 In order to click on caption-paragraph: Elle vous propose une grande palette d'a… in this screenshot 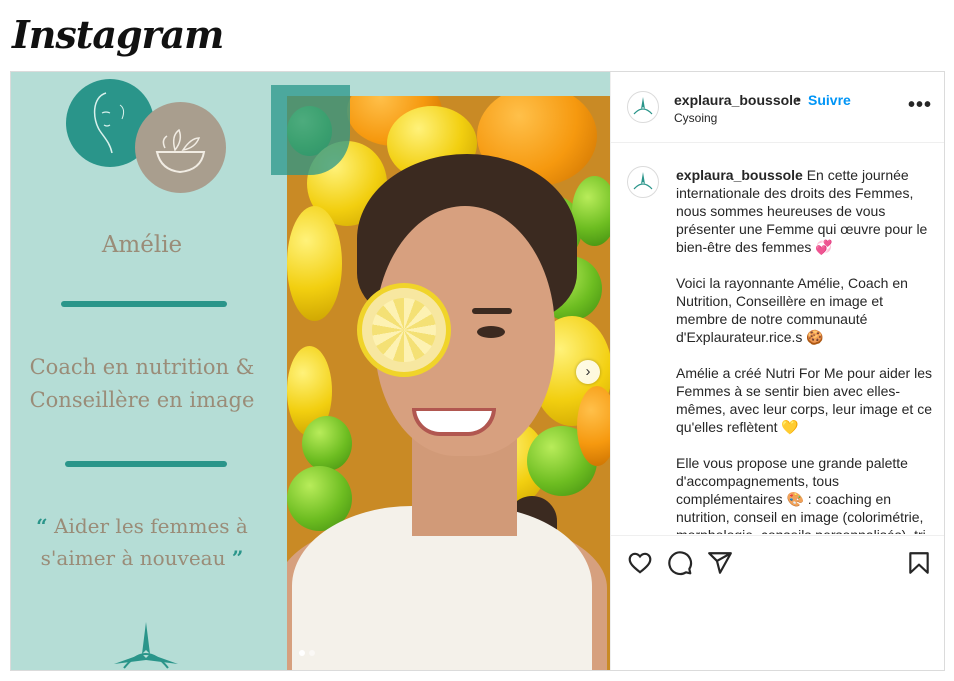, I will do `click(801, 494)`.